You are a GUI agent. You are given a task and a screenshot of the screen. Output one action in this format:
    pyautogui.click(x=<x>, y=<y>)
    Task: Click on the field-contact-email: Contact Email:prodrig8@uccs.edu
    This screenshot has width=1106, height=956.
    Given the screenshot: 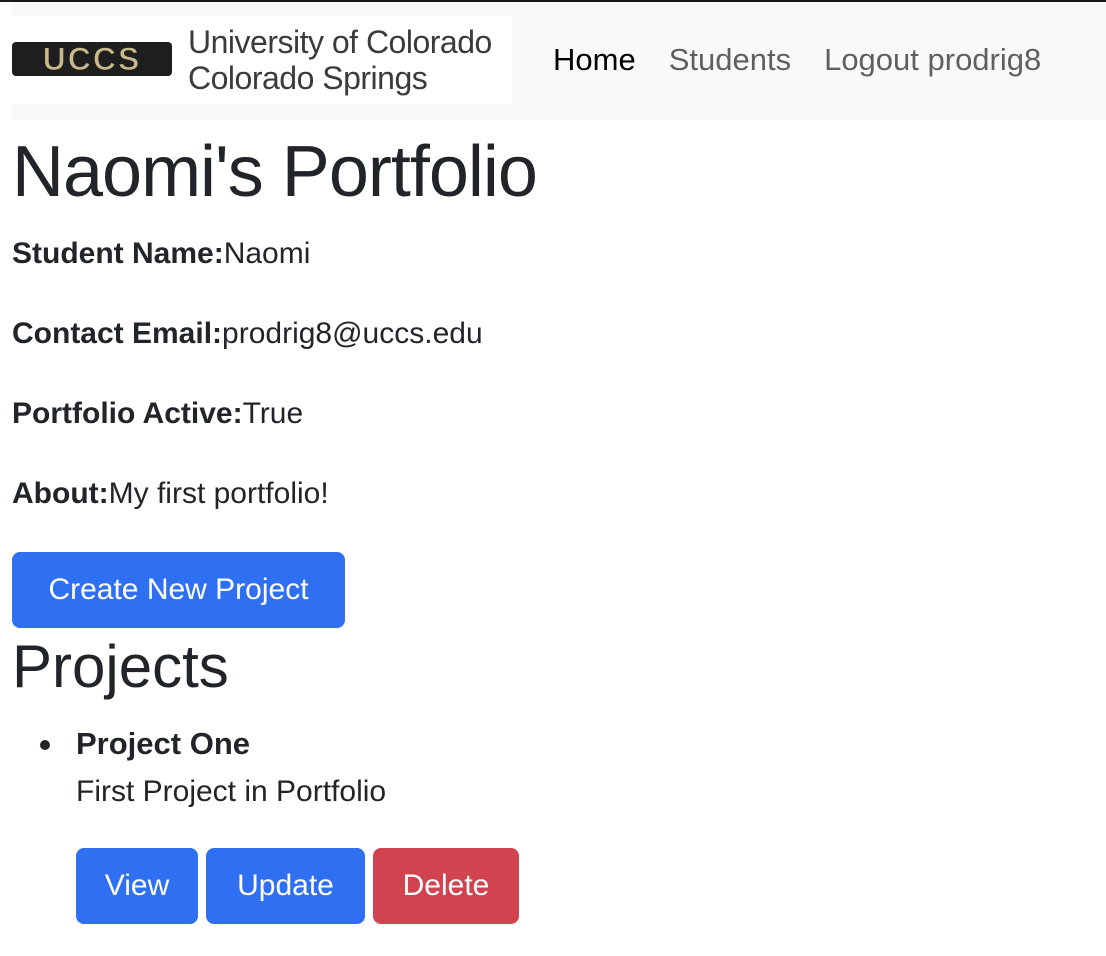 What is the action you would take?
    pyautogui.click(x=247, y=334)
    